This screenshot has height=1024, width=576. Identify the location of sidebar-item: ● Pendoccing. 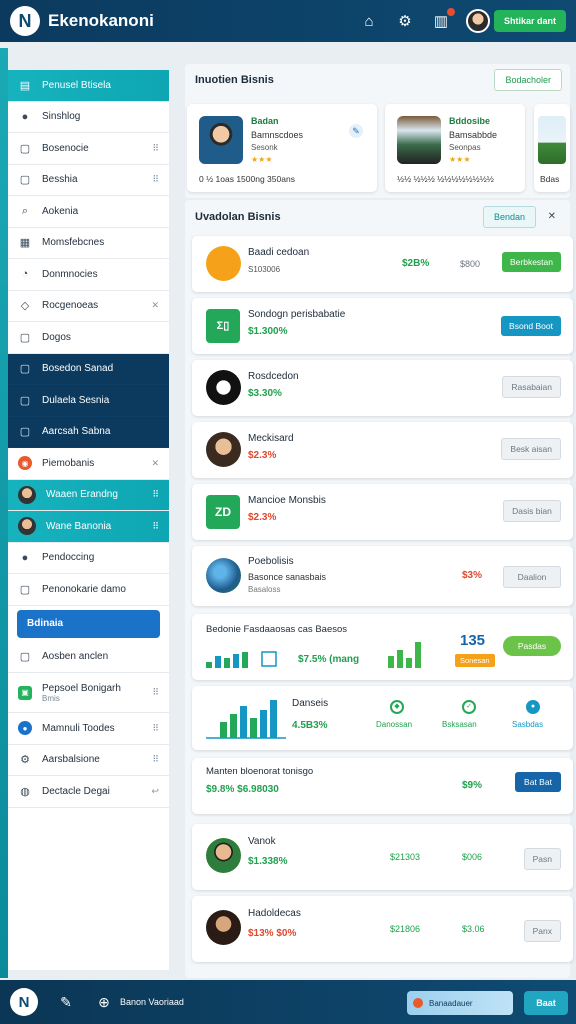
(88, 558).